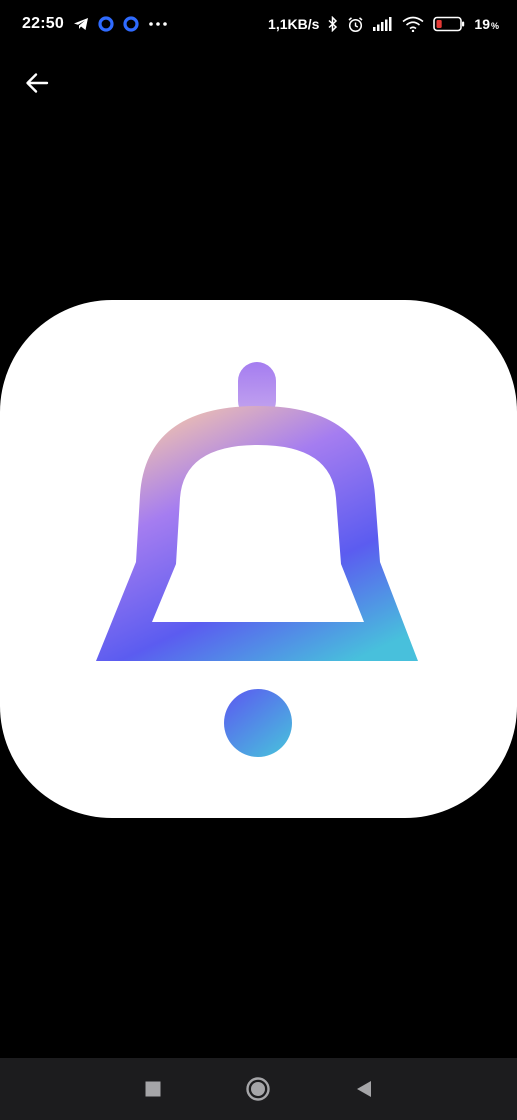 The width and height of the screenshot is (517, 1120). I want to click on nav-back-button, so click(364, 1089).